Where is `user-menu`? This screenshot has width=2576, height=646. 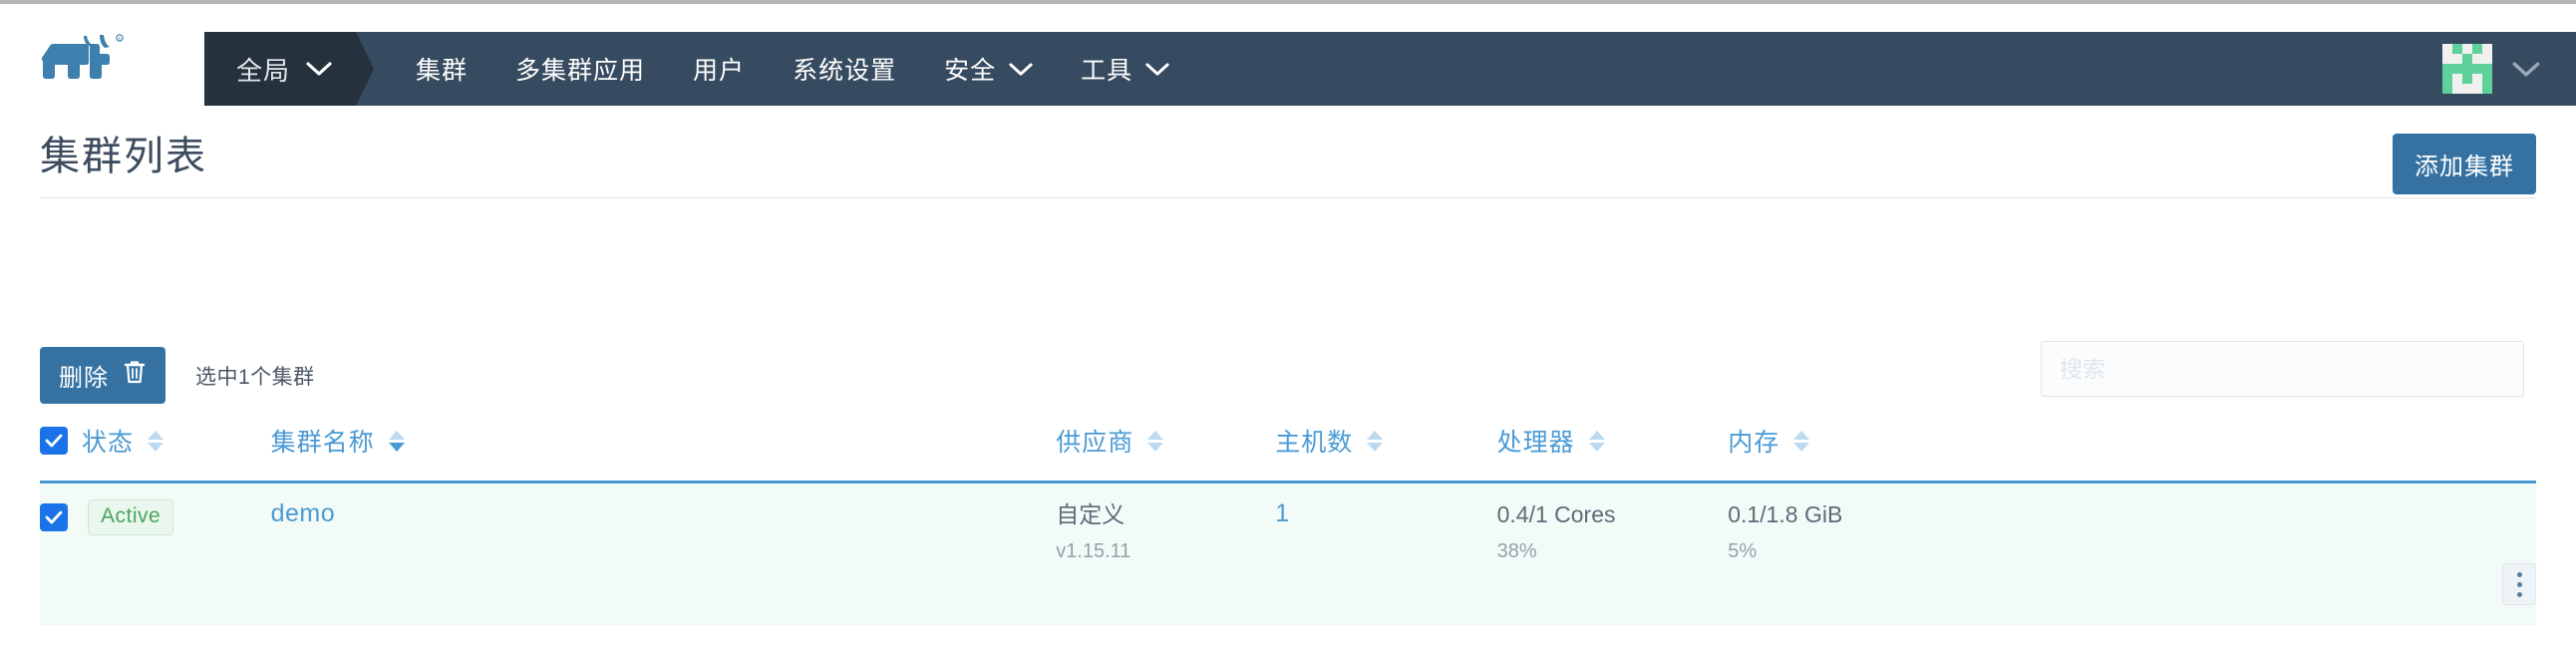 user-menu is located at coordinates (2509, 69).